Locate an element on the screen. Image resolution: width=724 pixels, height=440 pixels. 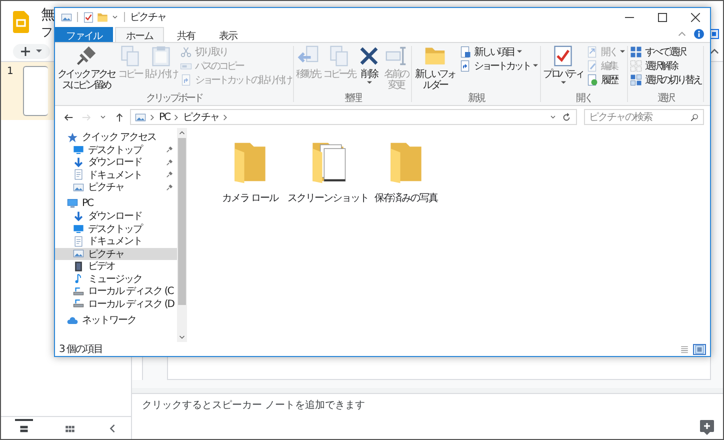
ribbon-button: 履歴 is located at coordinates (605, 79).